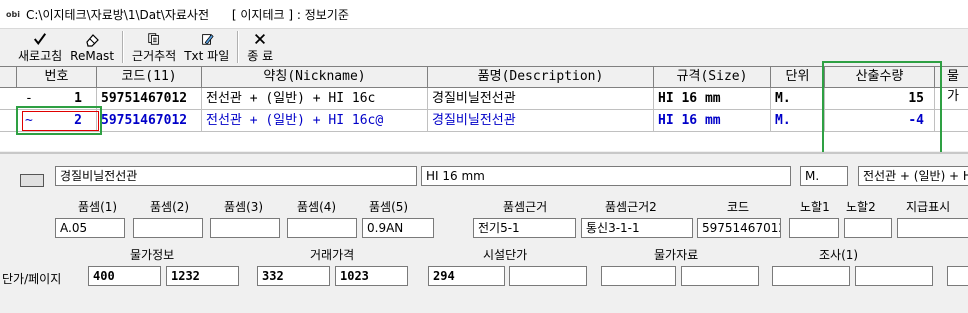 Image resolution: width=968 pixels, height=313 pixels. What do you see at coordinates (57, 77) in the screenshot?
I see `header-number: 번호` at bounding box center [57, 77].